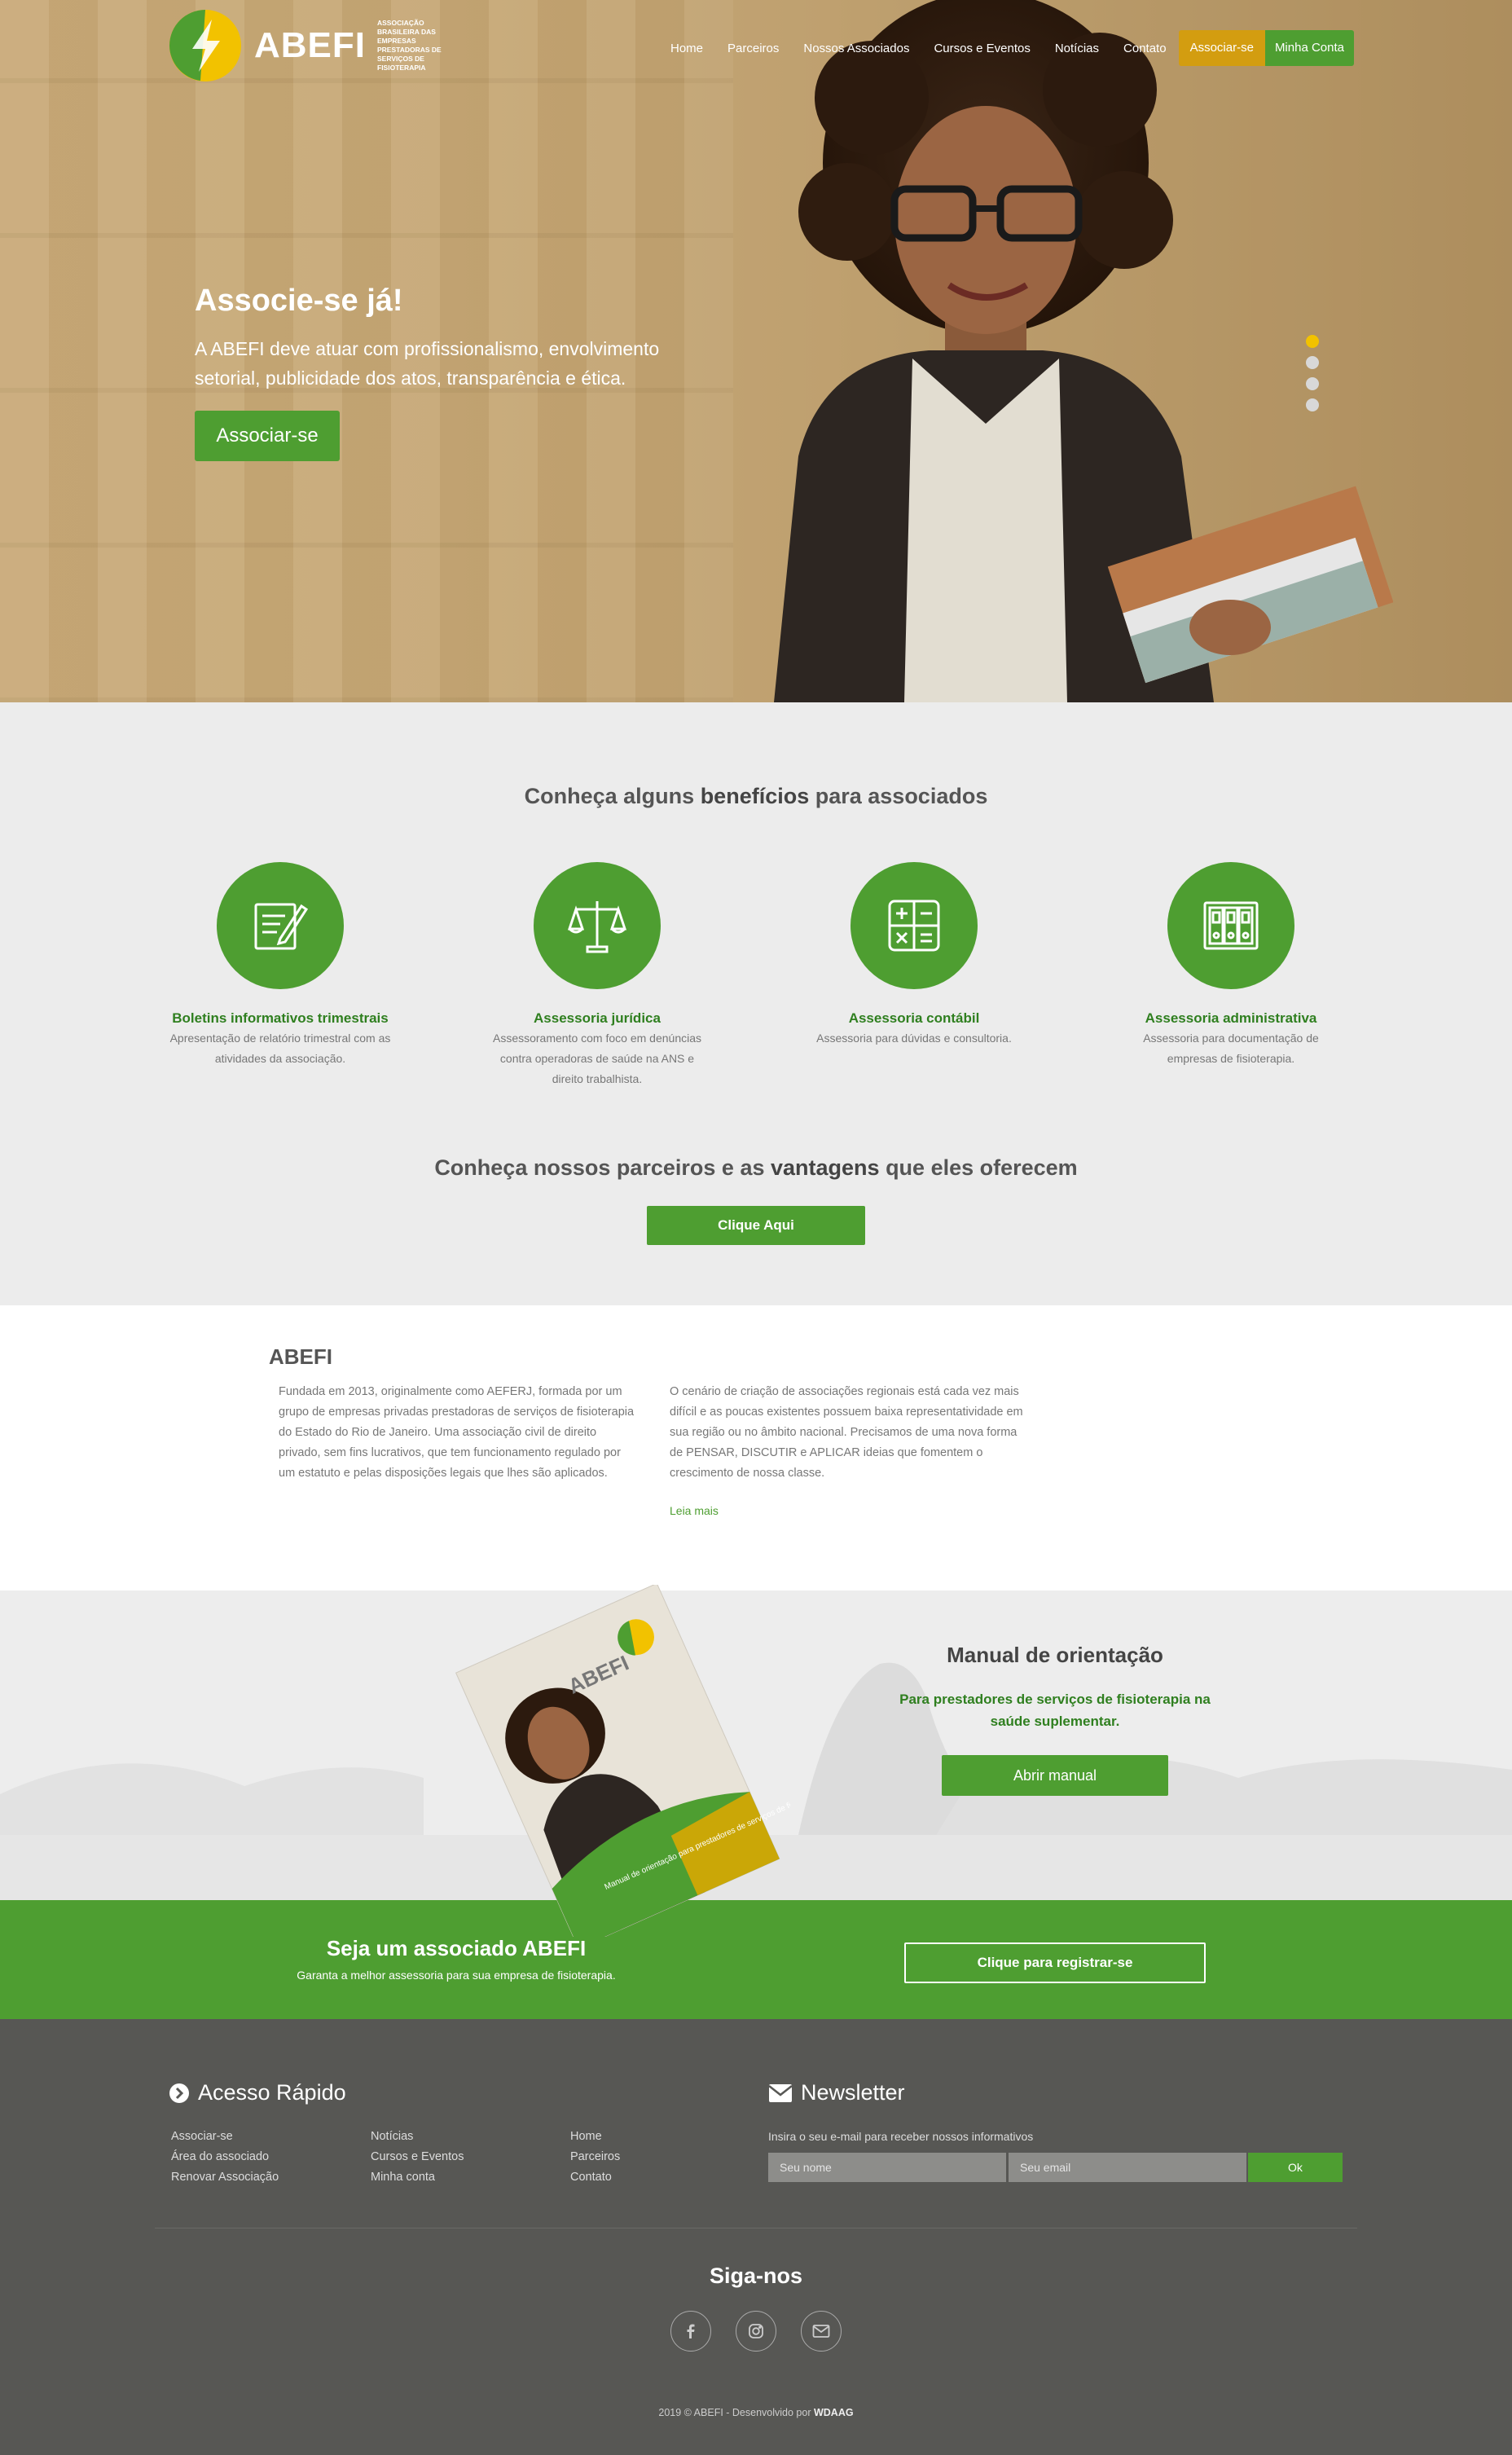 The width and height of the screenshot is (1512, 2455). I want to click on nav-noticias: Notícias, so click(1077, 48).